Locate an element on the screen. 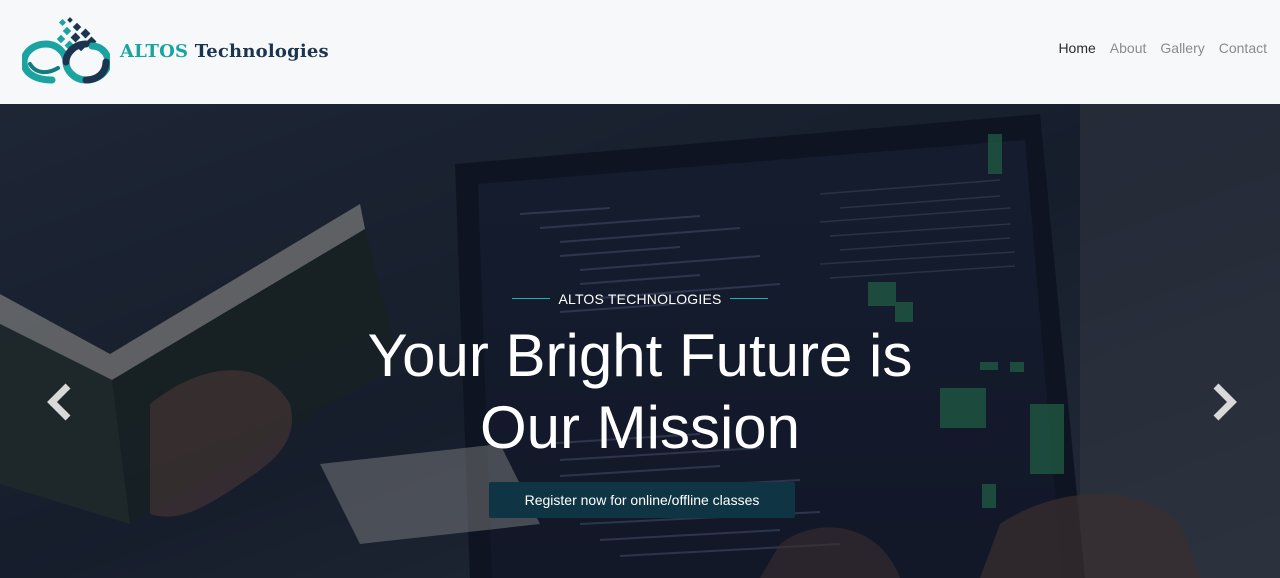 The width and height of the screenshot is (1280, 578). brand-name-part2: Technologies is located at coordinates (261, 51).